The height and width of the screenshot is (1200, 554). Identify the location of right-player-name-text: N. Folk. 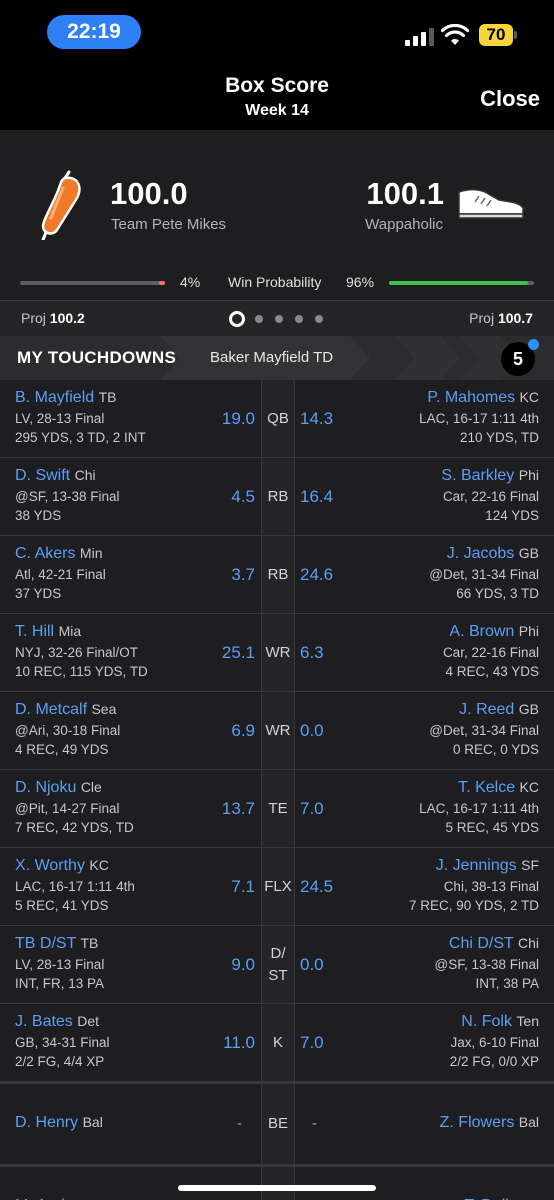
(486, 1021).